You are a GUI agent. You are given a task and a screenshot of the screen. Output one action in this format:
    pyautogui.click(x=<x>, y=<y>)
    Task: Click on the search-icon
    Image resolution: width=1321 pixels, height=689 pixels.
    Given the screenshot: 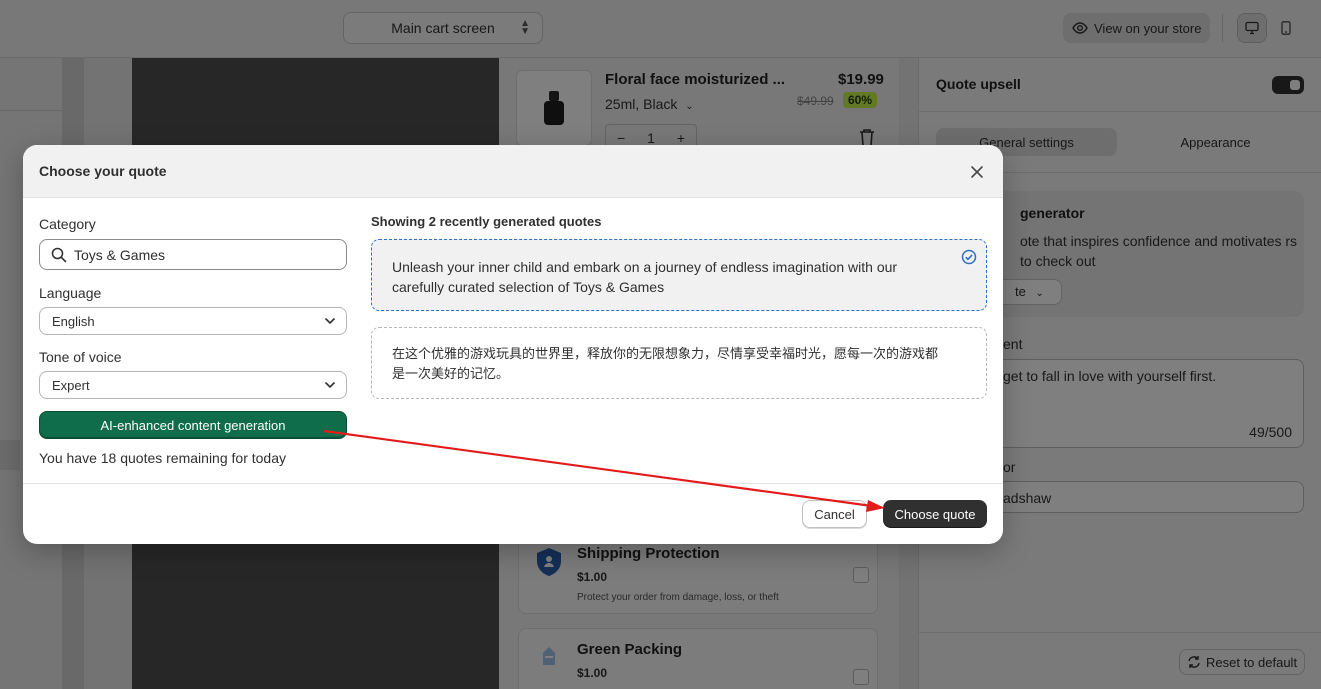 What is the action you would take?
    pyautogui.click(x=59, y=255)
    